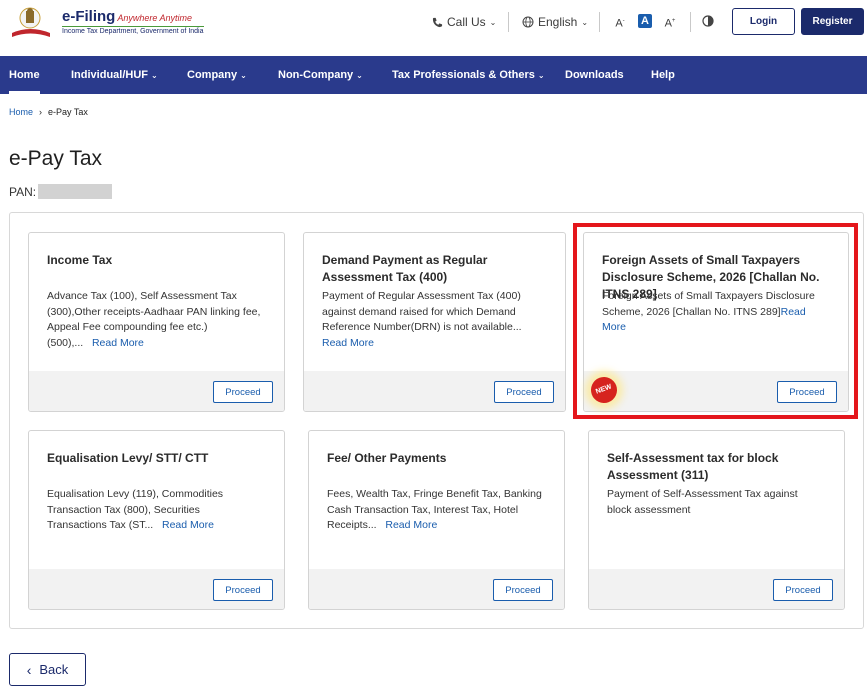 The image size is (867, 688). I want to click on pan-row: PAN:, so click(61, 191).